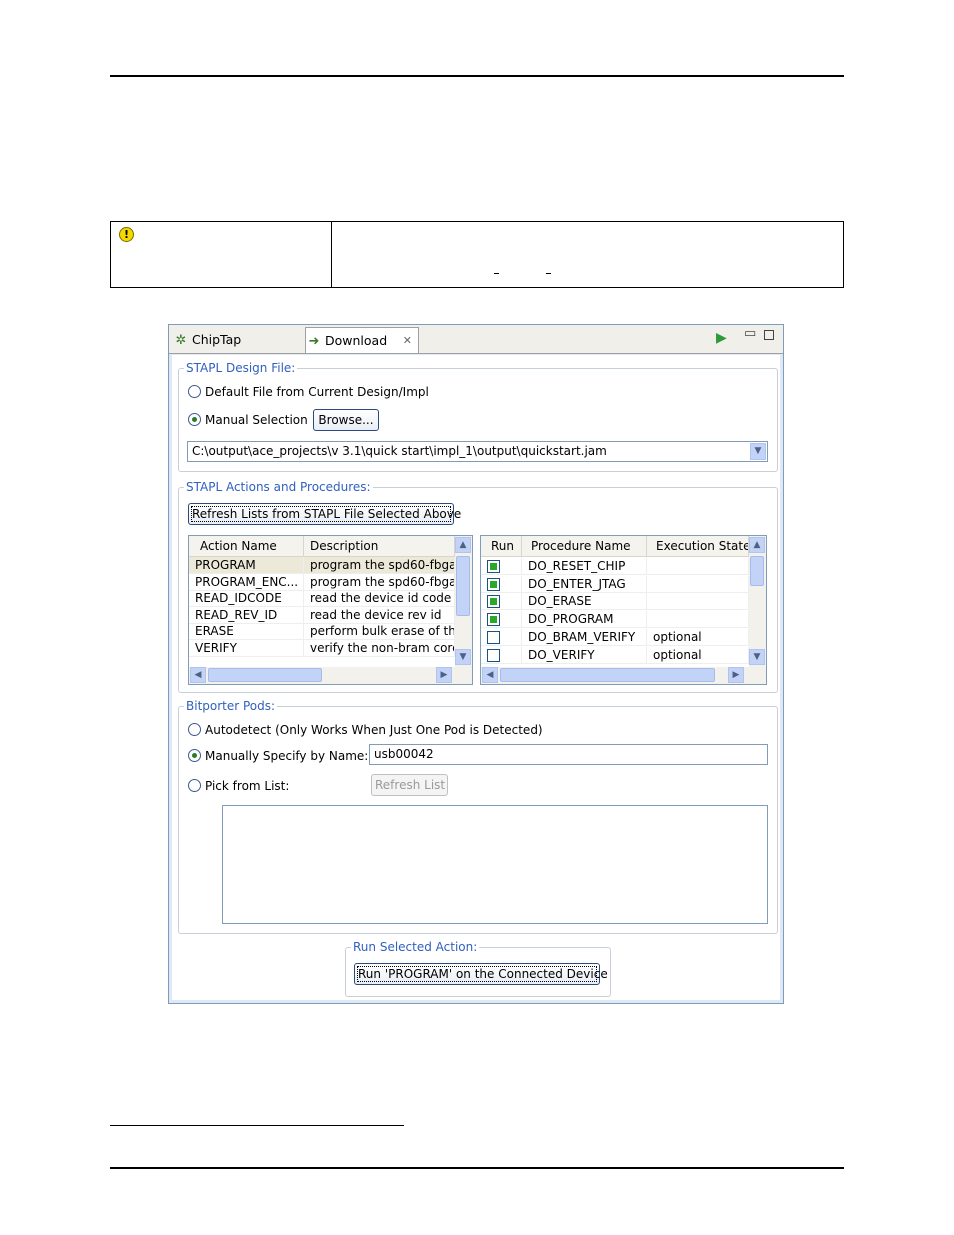  What do you see at coordinates (246, 565) in the screenshot?
I see `action-name-cell: PROGRAM` at bounding box center [246, 565].